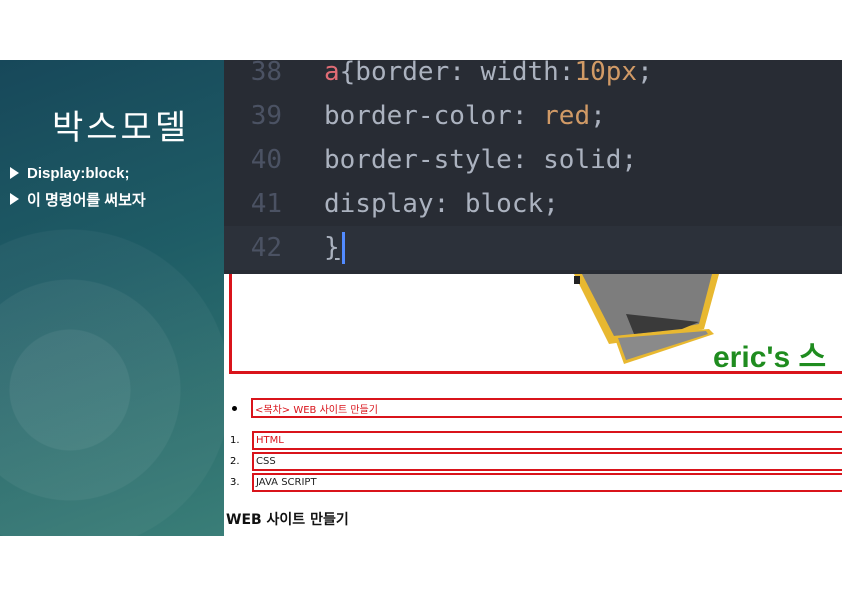 The image size is (842, 595). I want to click on code-text: border-color: red;, so click(465, 116).